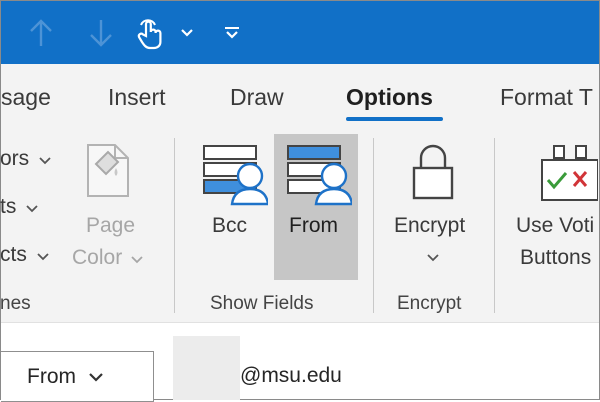 This screenshot has height=402, width=600. Describe the element at coordinates (26, 97) in the screenshot. I see `tab-message: sage` at that location.